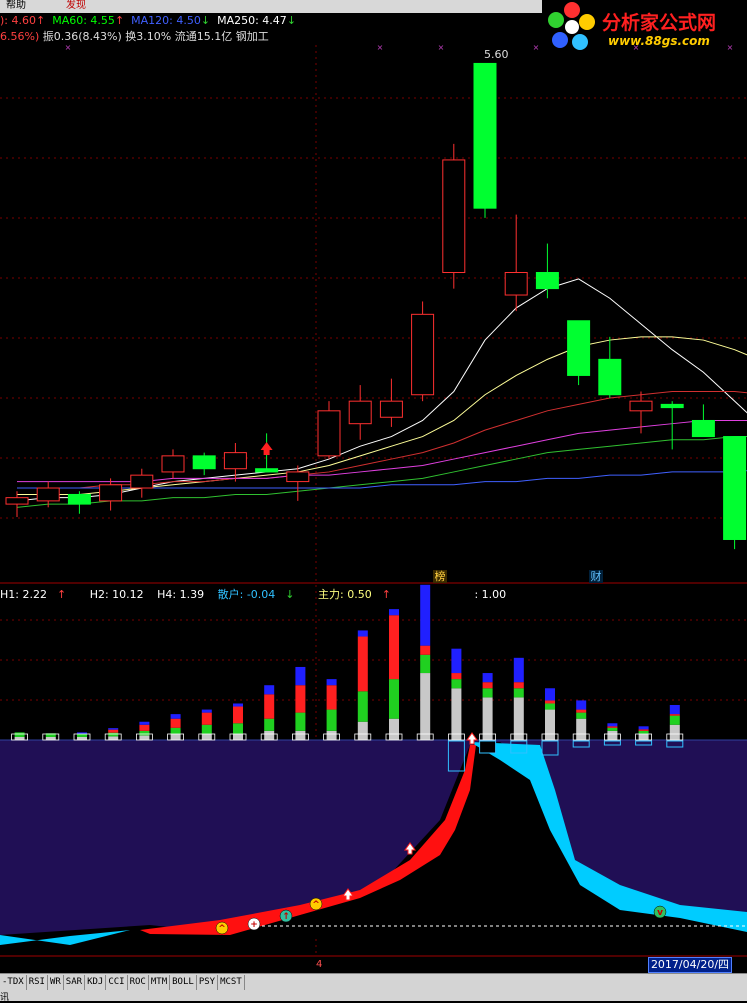 This screenshot has height=1003, width=747. Describe the element at coordinates (286, 917) in the screenshot. I see `signal-icon-glyph: ↑` at that location.